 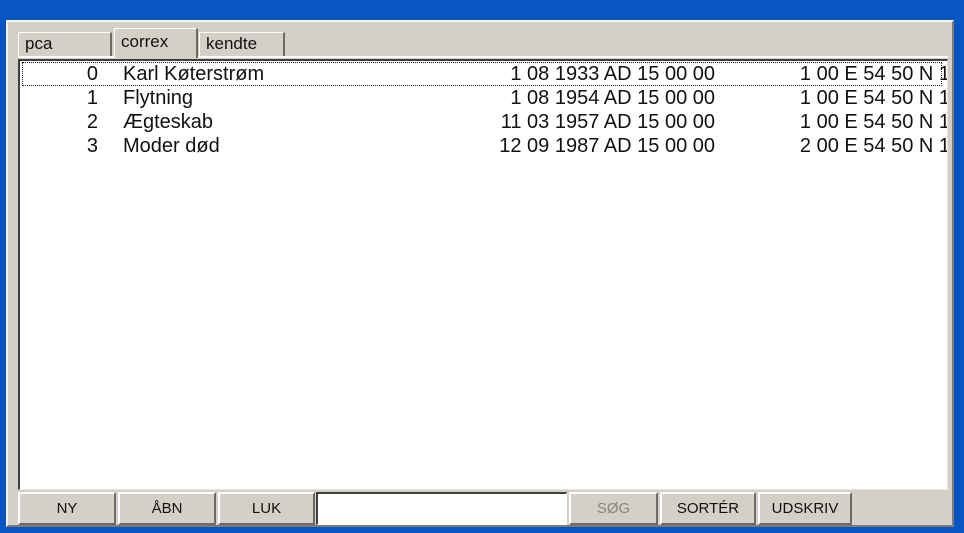 I want to click on event-number: 0, so click(x=92, y=74).